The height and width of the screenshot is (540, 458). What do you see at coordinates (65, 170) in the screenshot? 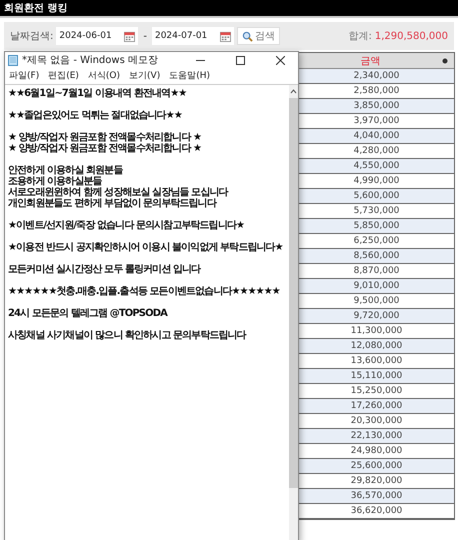
I see `text-line: 안전하게 이용하실 회원분들` at bounding box center [65, 170].